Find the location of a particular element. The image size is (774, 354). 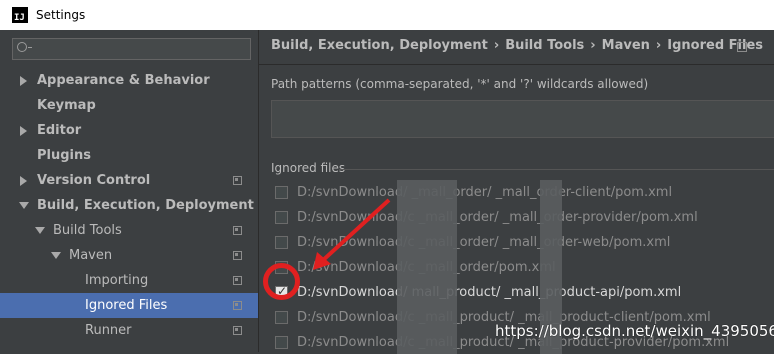

sidebar-item-label: Keymap is located at coordinates (66, 105).